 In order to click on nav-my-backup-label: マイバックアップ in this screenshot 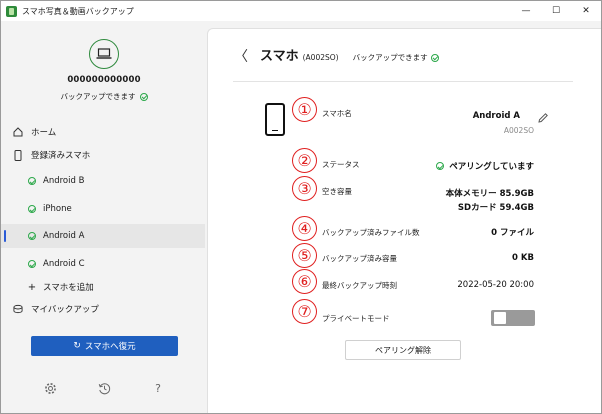, I will do `click(65, 310)`.